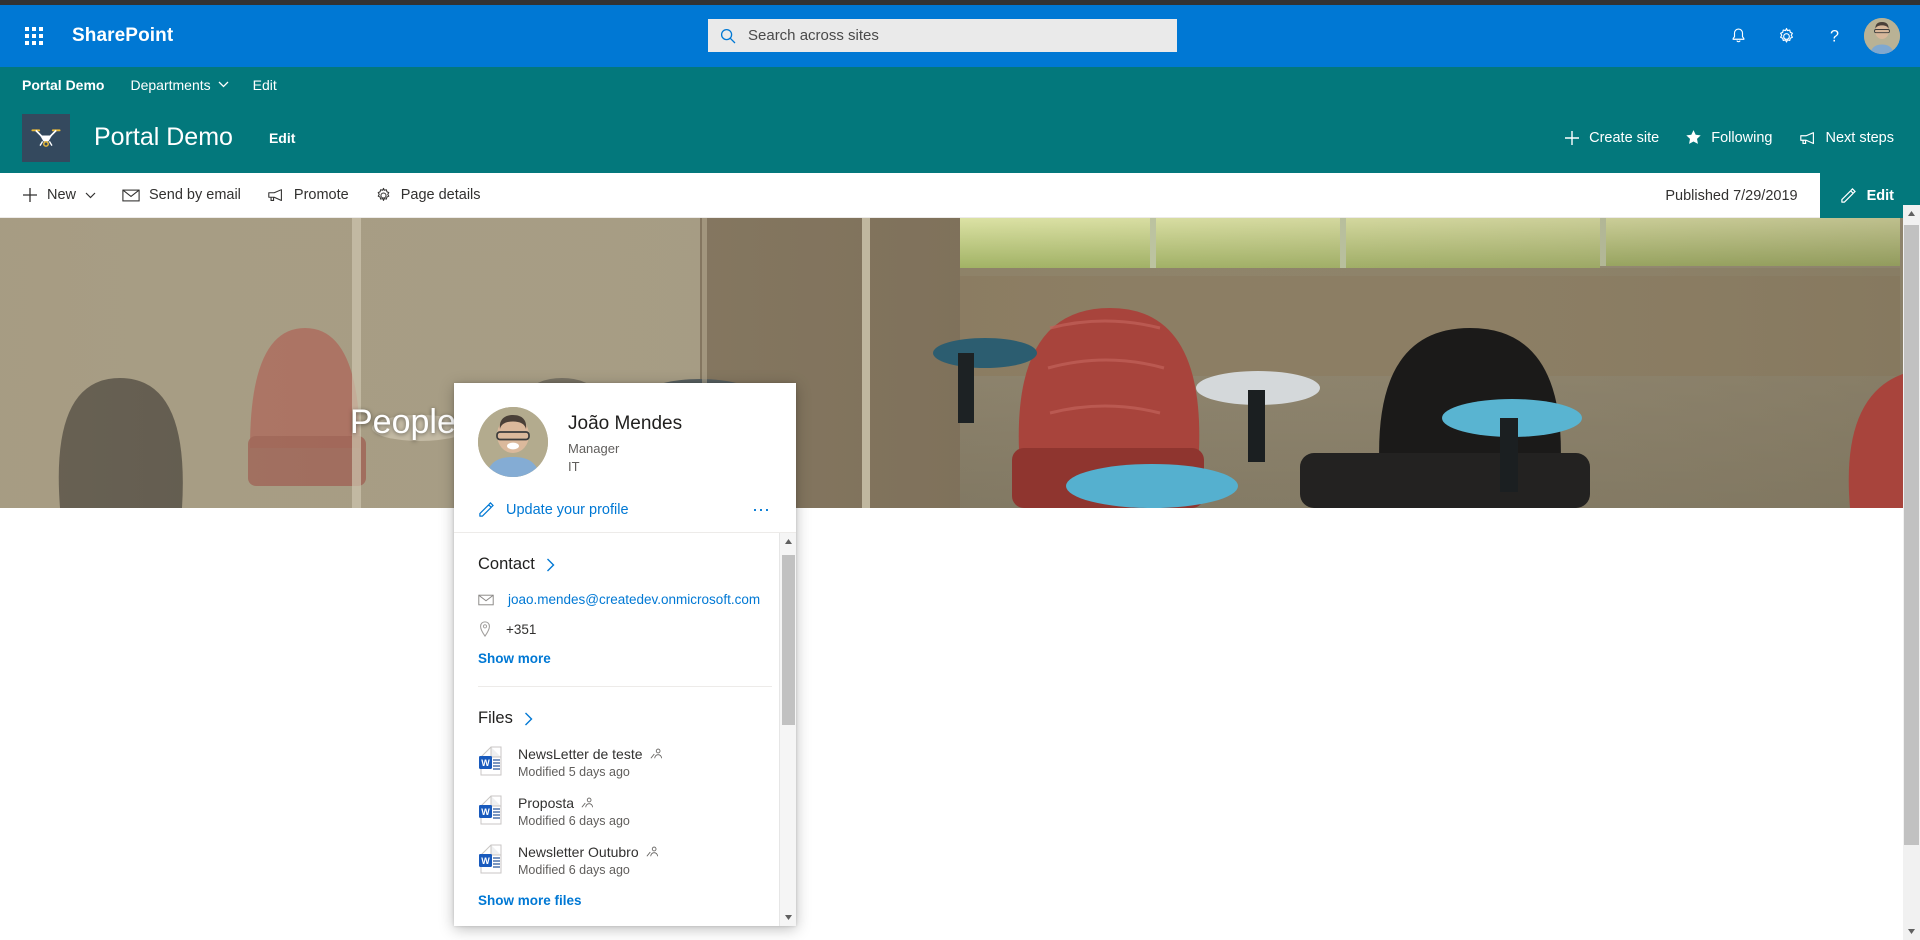  What do you see at coordinates (506, 564) in the screenshot?
I see `contact-heading: Contact` at bounding box center [506, 564].